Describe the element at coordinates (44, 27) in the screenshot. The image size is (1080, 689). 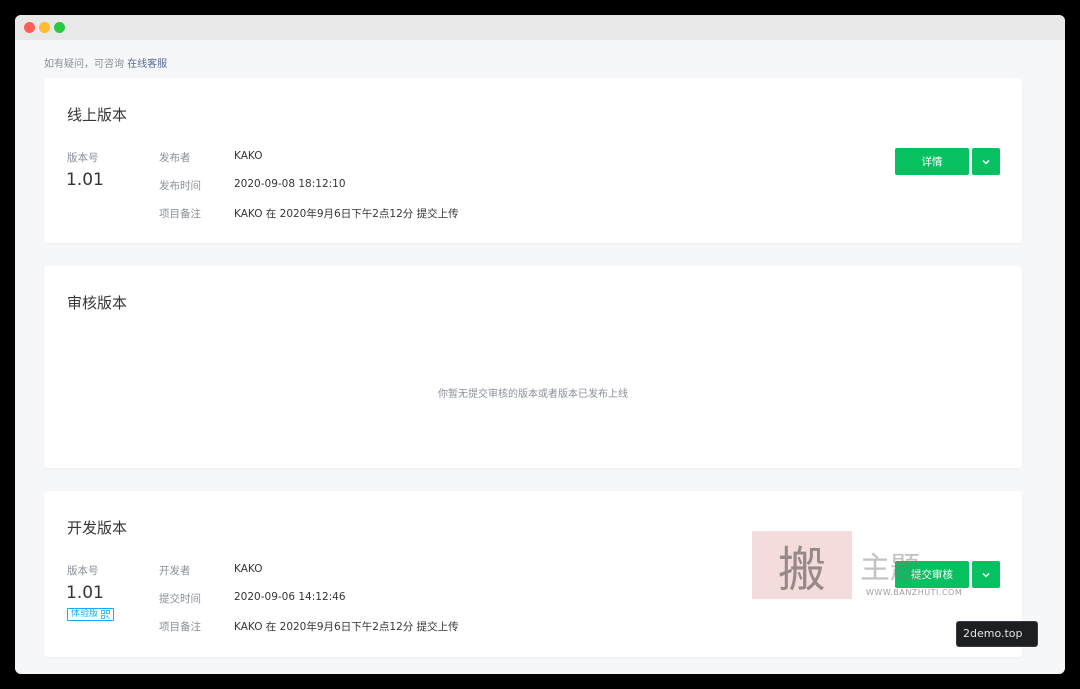
I see `minimize-window-button` at that location.